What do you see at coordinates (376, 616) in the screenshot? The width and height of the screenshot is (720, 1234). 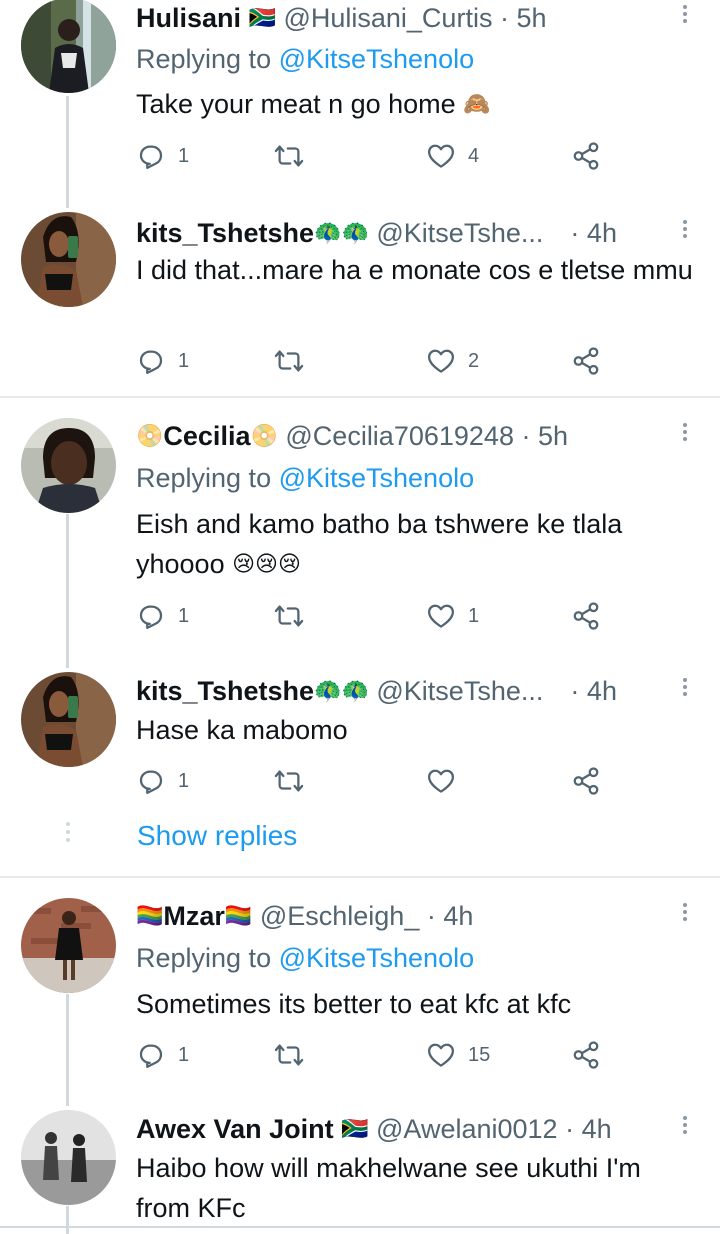 I see `tweet-actions: 1 1` at bounding box center [376, 616].